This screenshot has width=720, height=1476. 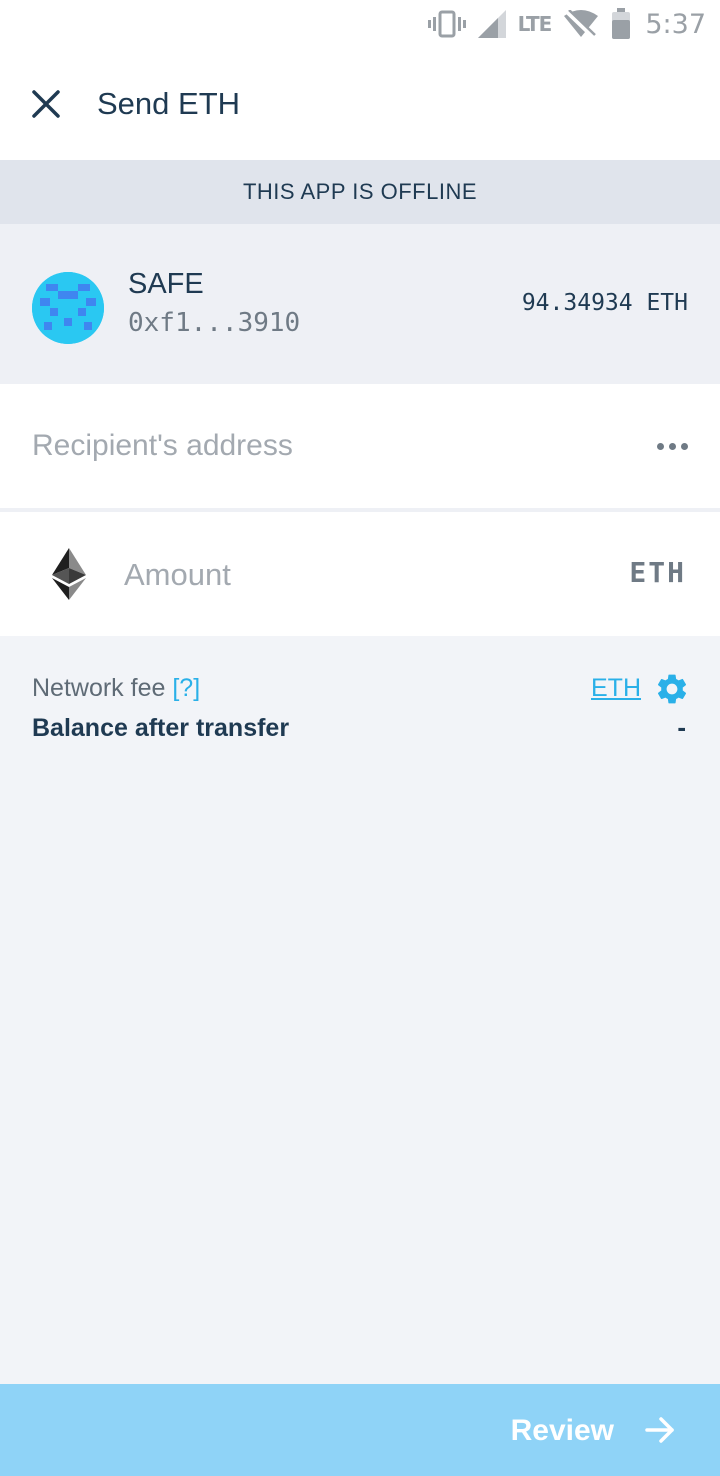 I want to click on amount-input, so click(x=344, y=575).